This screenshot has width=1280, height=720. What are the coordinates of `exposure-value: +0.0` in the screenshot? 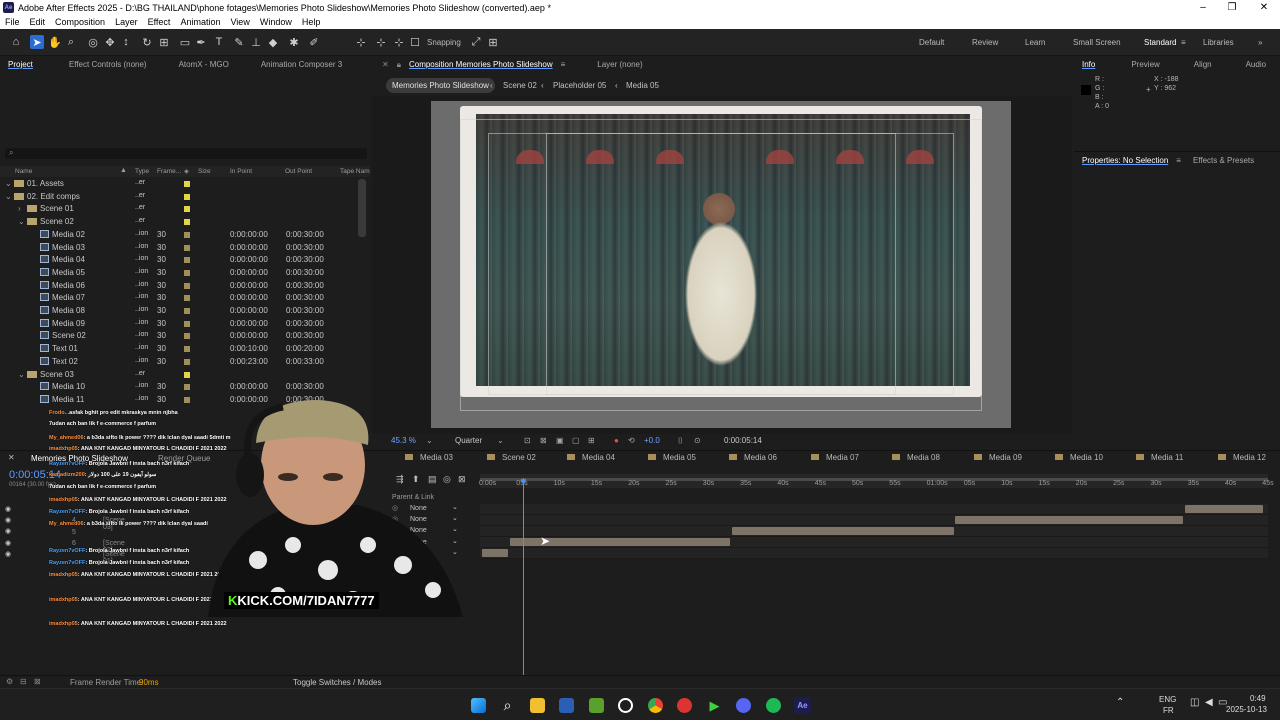 It's located at (652, 440).